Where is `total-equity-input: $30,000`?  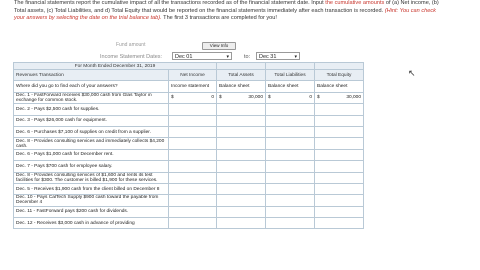 total-equity-input: $30,000 is located at coordinates (339, 98).